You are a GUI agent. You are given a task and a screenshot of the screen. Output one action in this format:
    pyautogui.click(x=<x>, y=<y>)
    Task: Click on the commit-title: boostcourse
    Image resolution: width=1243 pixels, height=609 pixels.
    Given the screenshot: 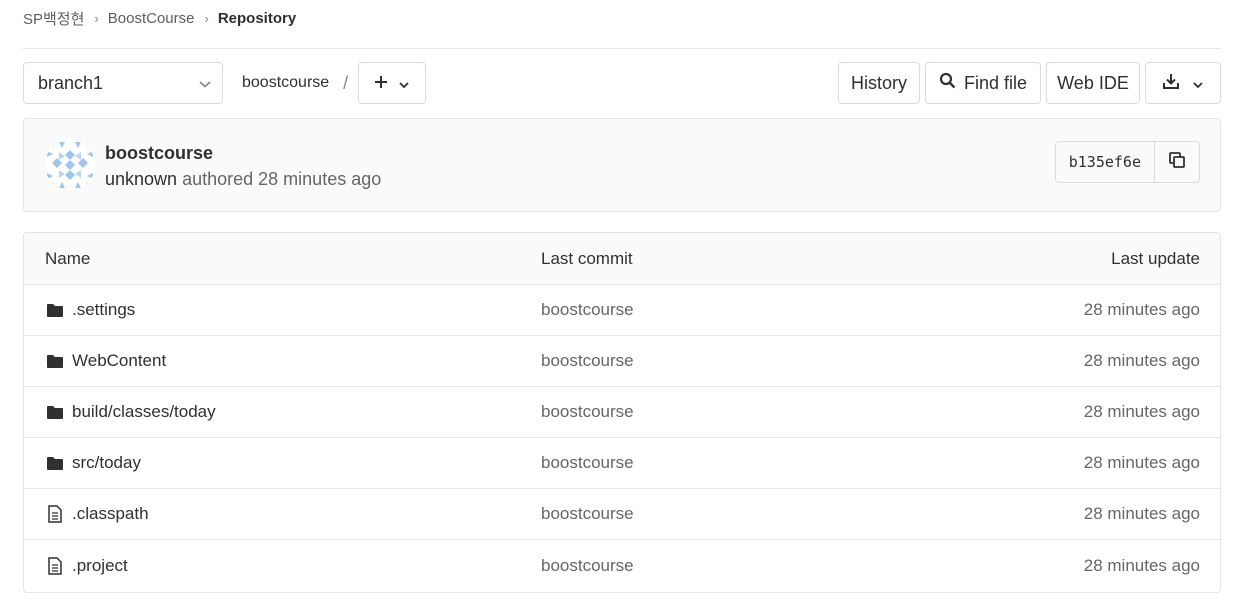 What is the action you would take?
    pyautogui.click(x=159, y=153)
    